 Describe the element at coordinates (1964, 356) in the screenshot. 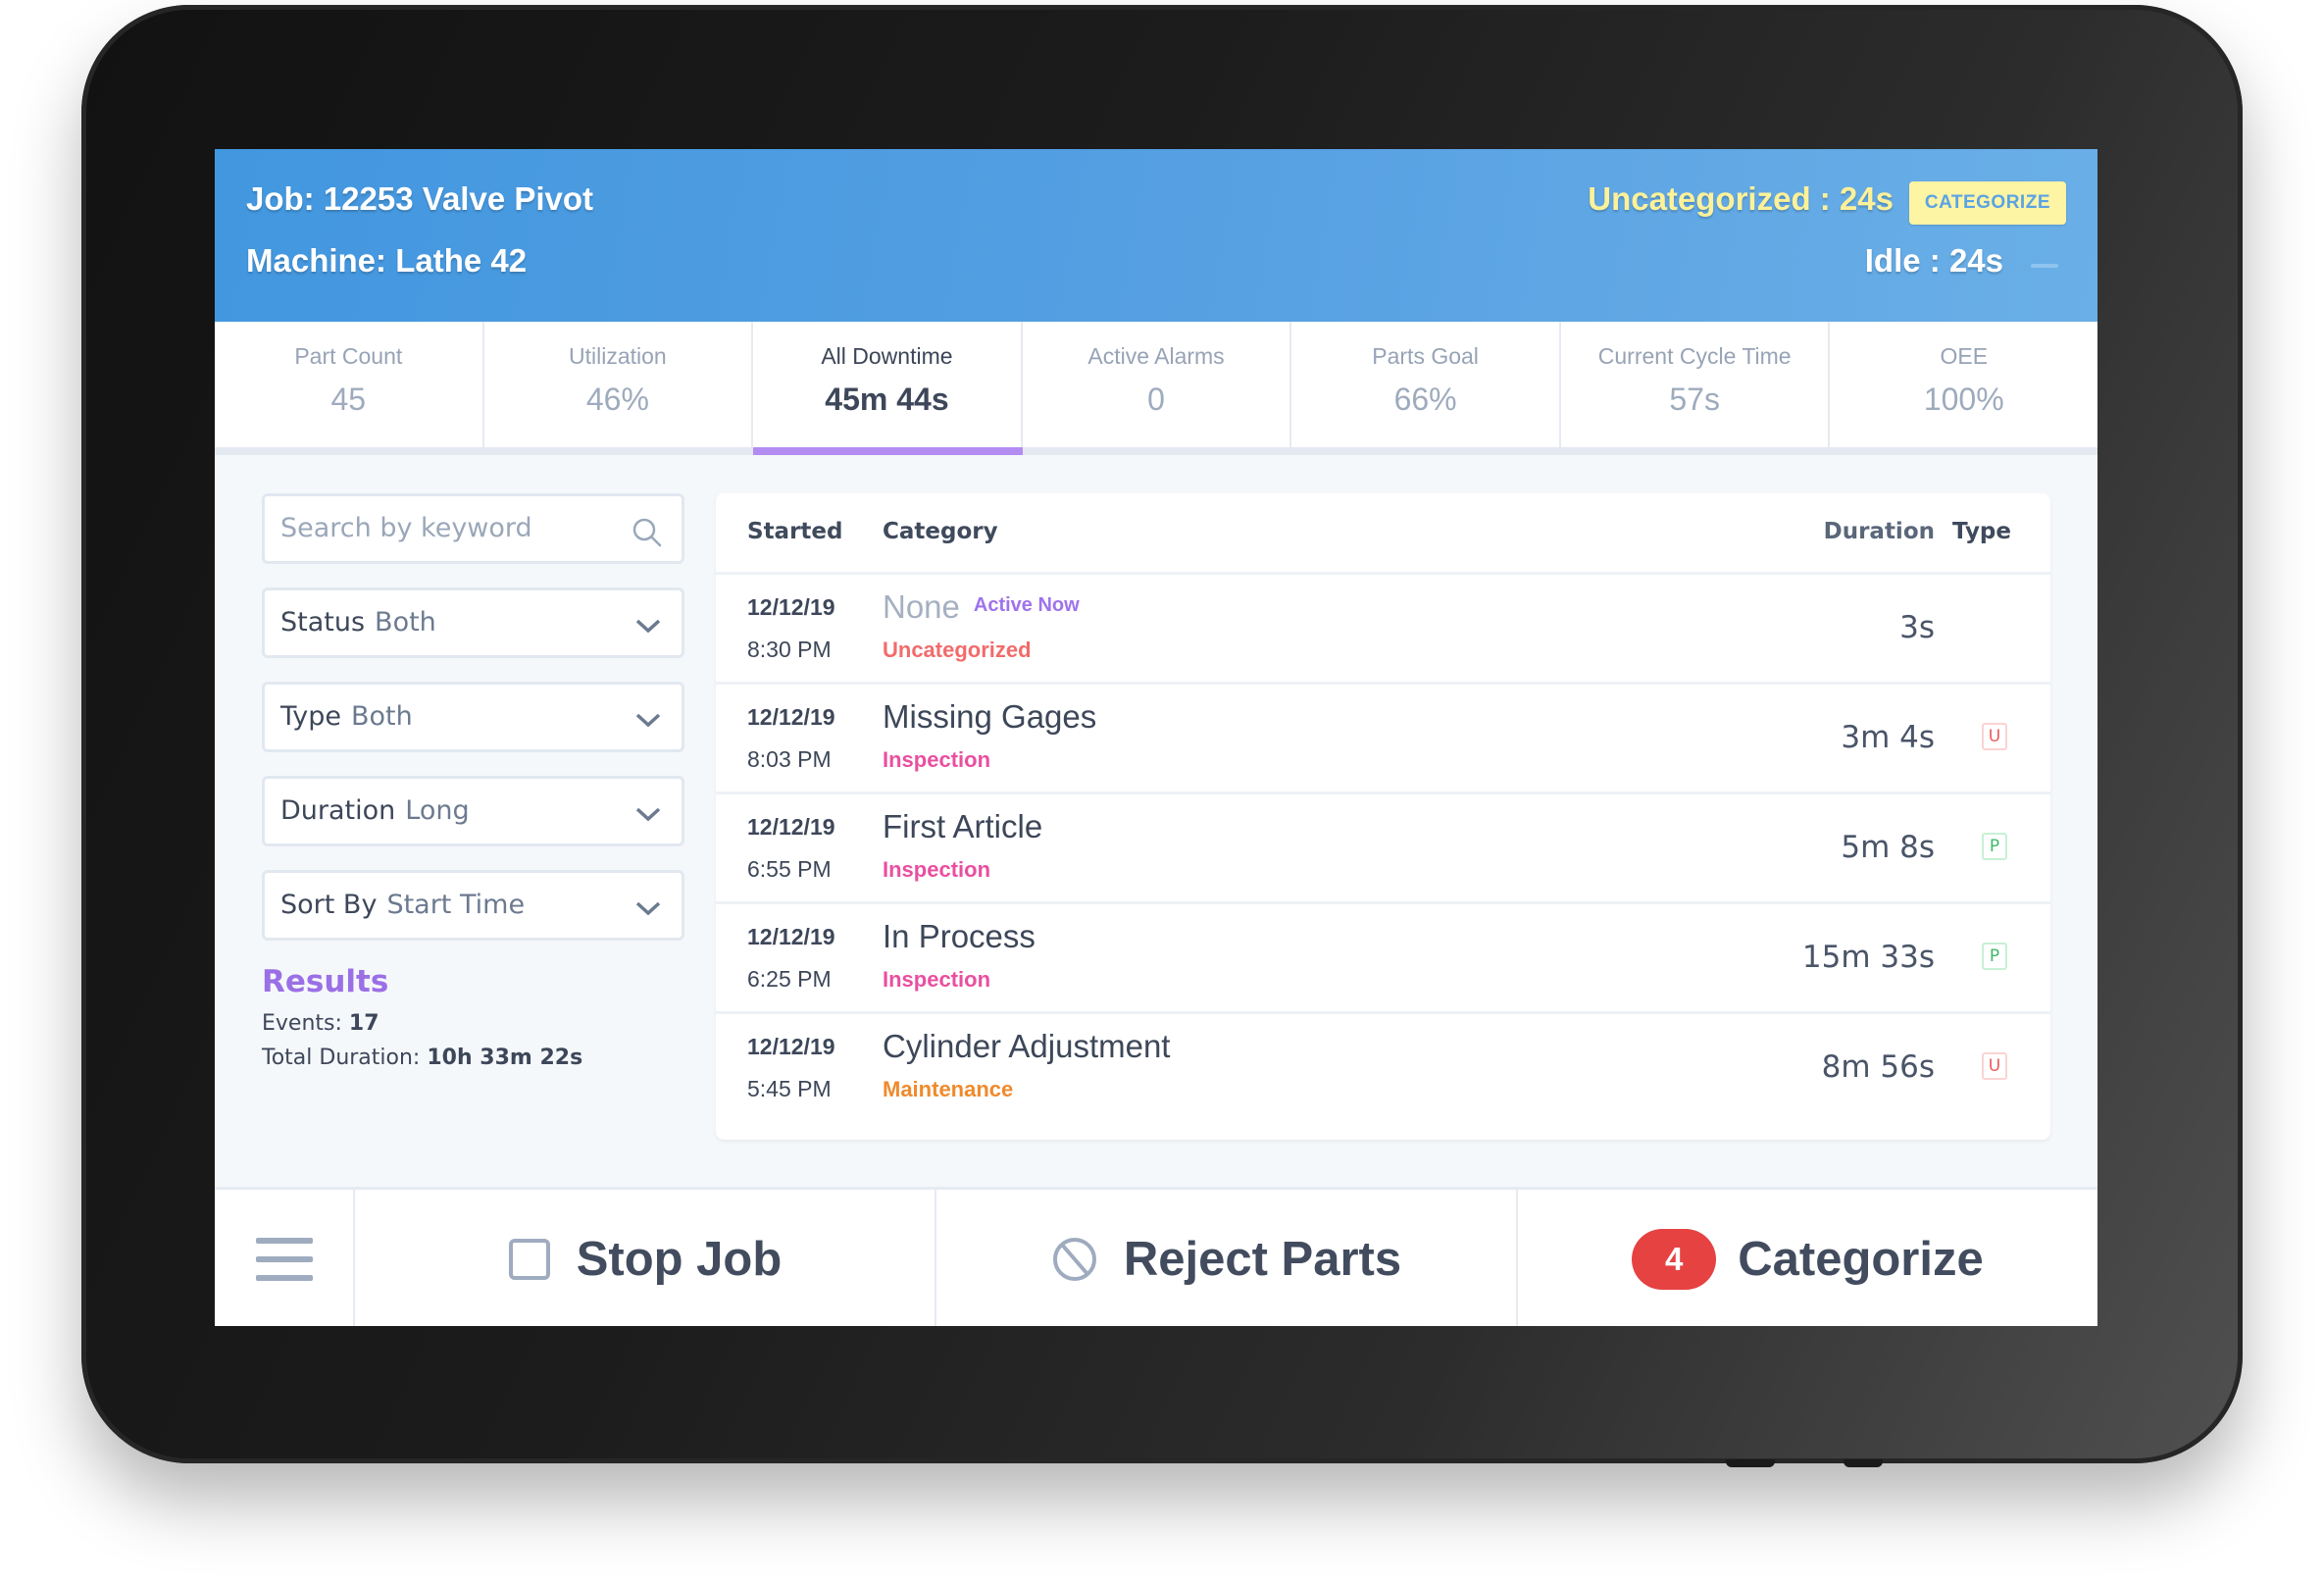

I see `kpi-label: OEE` at that location.